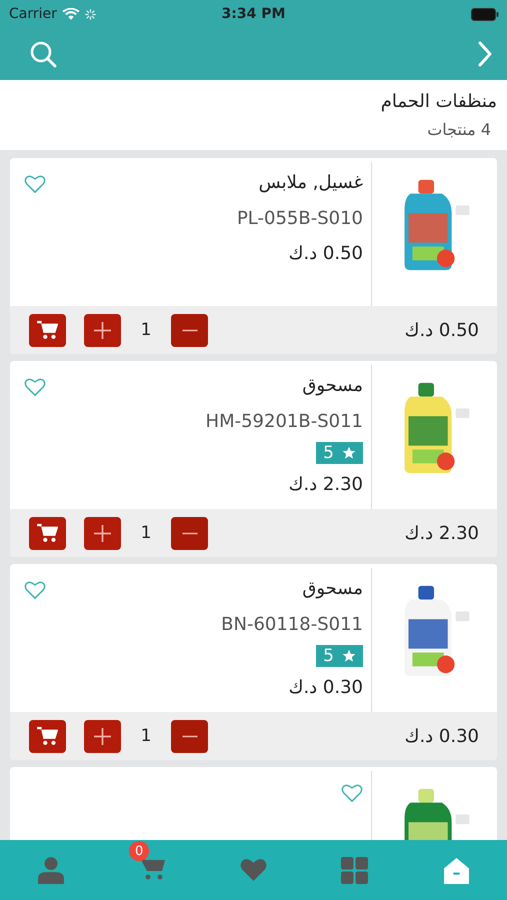  What do you see at coordinates (90, 14) in the screenshot?
I see `activity-spinner-icon` at bounding box center [90, 14].